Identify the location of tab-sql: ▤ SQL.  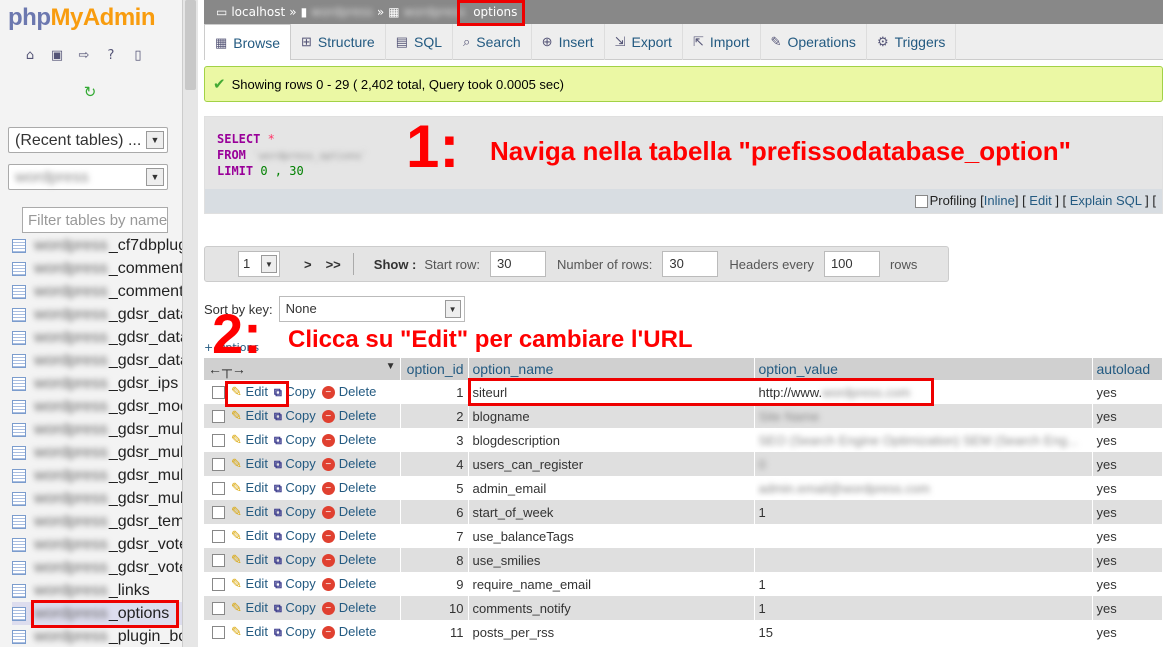
(420, 42).